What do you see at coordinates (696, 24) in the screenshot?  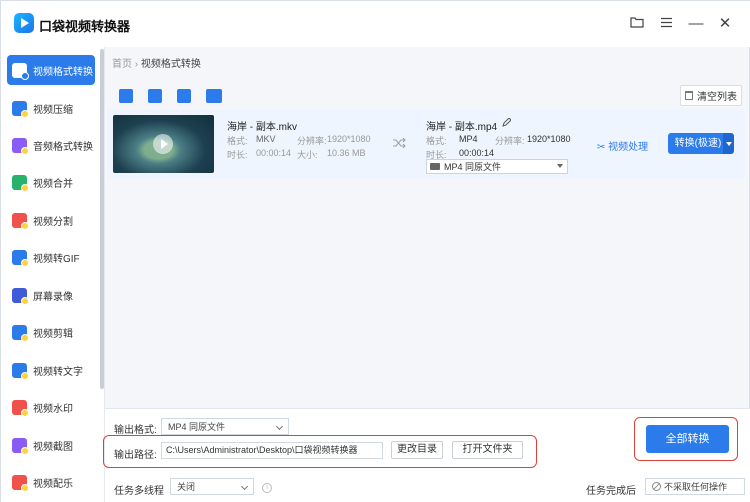 I see `minimize-icon: —` at bounding box center [696, 24].